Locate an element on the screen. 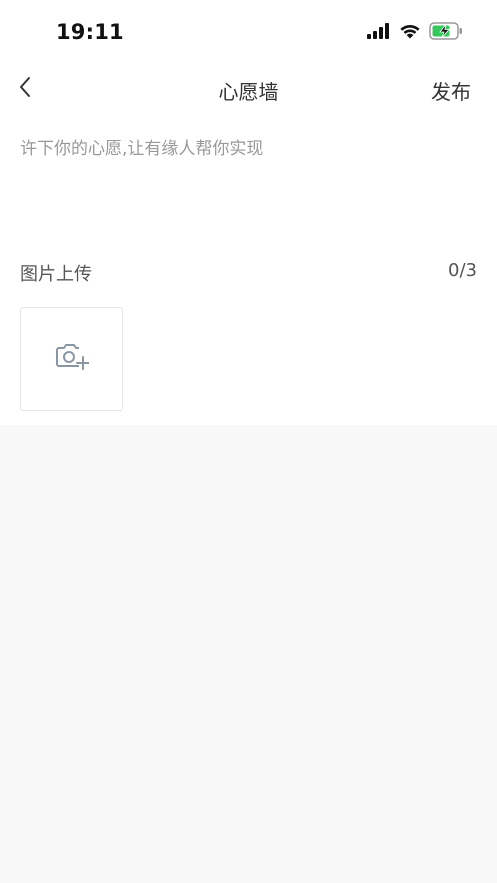 This screenshot has height=883, width=497. nav-bar: 心愿墙 发布 is located at coordinates (248, 89).